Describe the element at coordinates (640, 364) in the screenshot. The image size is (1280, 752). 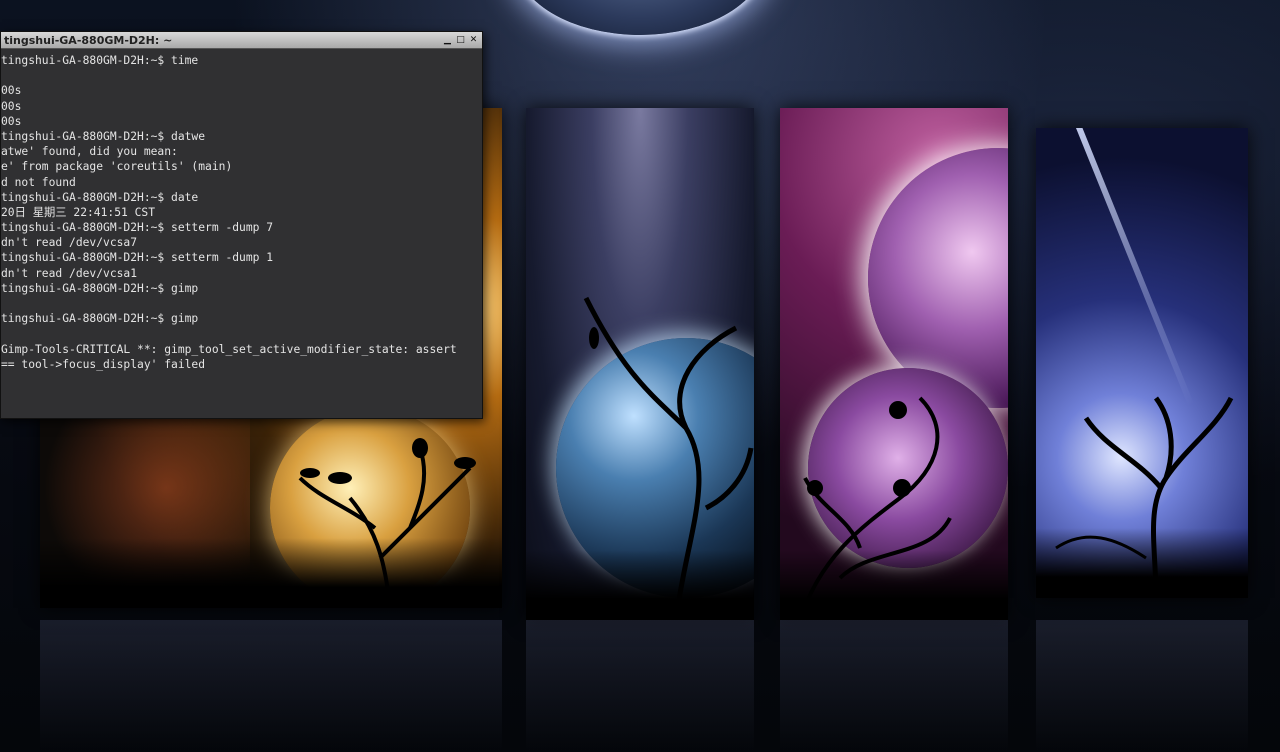
I see `wallpaper-panel-blue` at that location.